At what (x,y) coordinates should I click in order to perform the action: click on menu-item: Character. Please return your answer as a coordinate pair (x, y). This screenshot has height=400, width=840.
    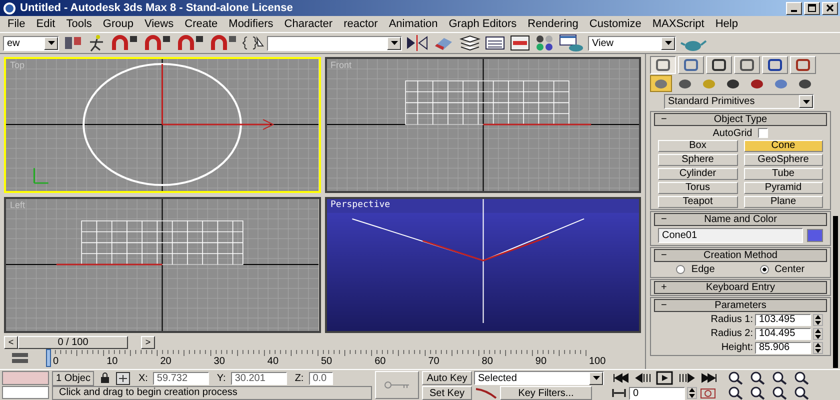
    Looking at the image, I should click on (308, 24).